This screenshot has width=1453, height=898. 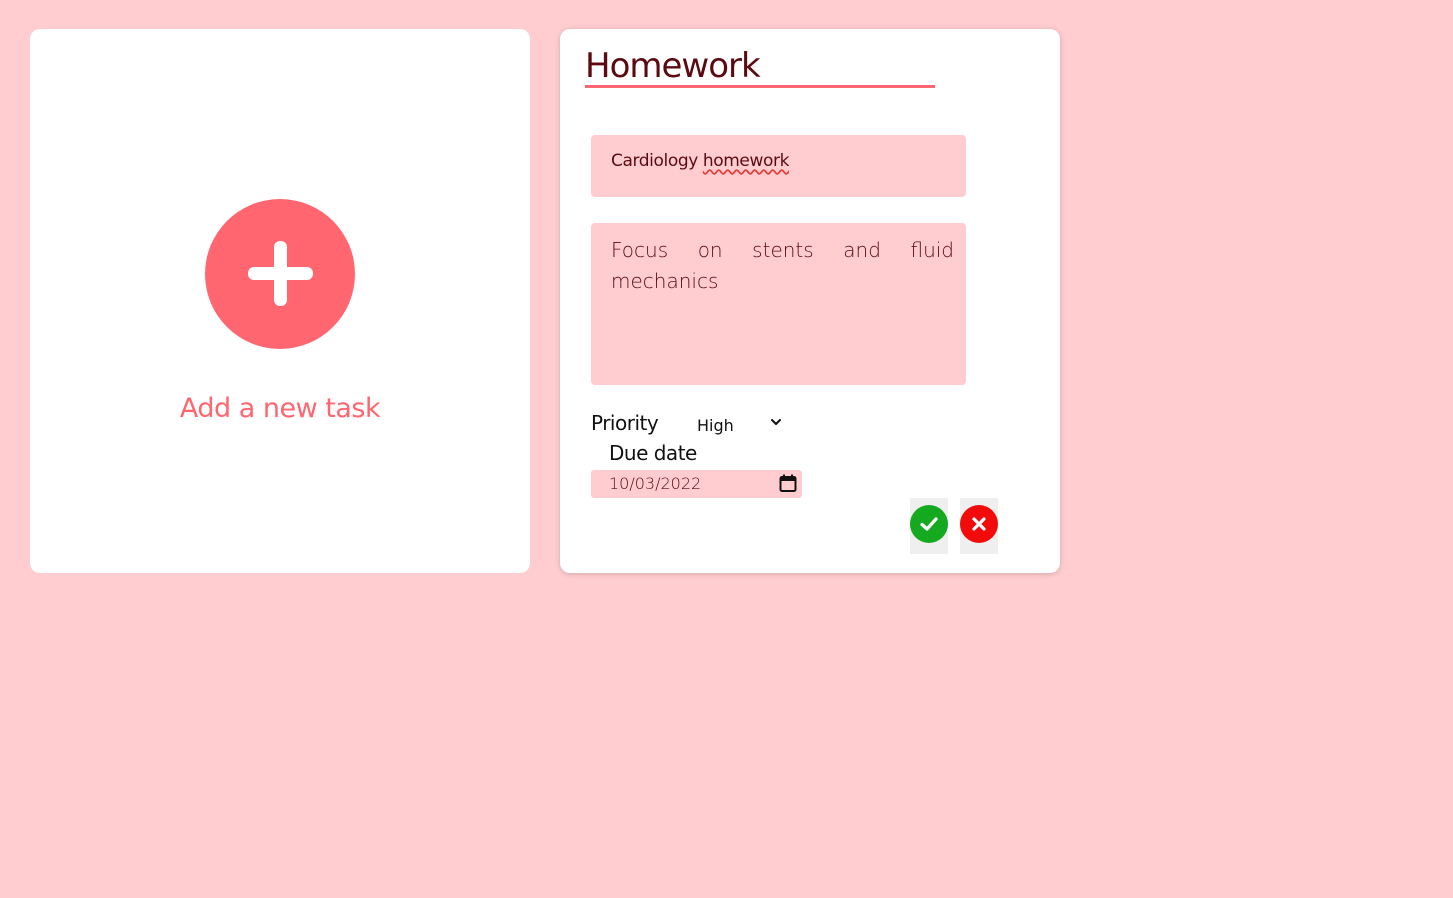 I want to click on due-date-value: 10/03/2022, so click(x=655, y=483).